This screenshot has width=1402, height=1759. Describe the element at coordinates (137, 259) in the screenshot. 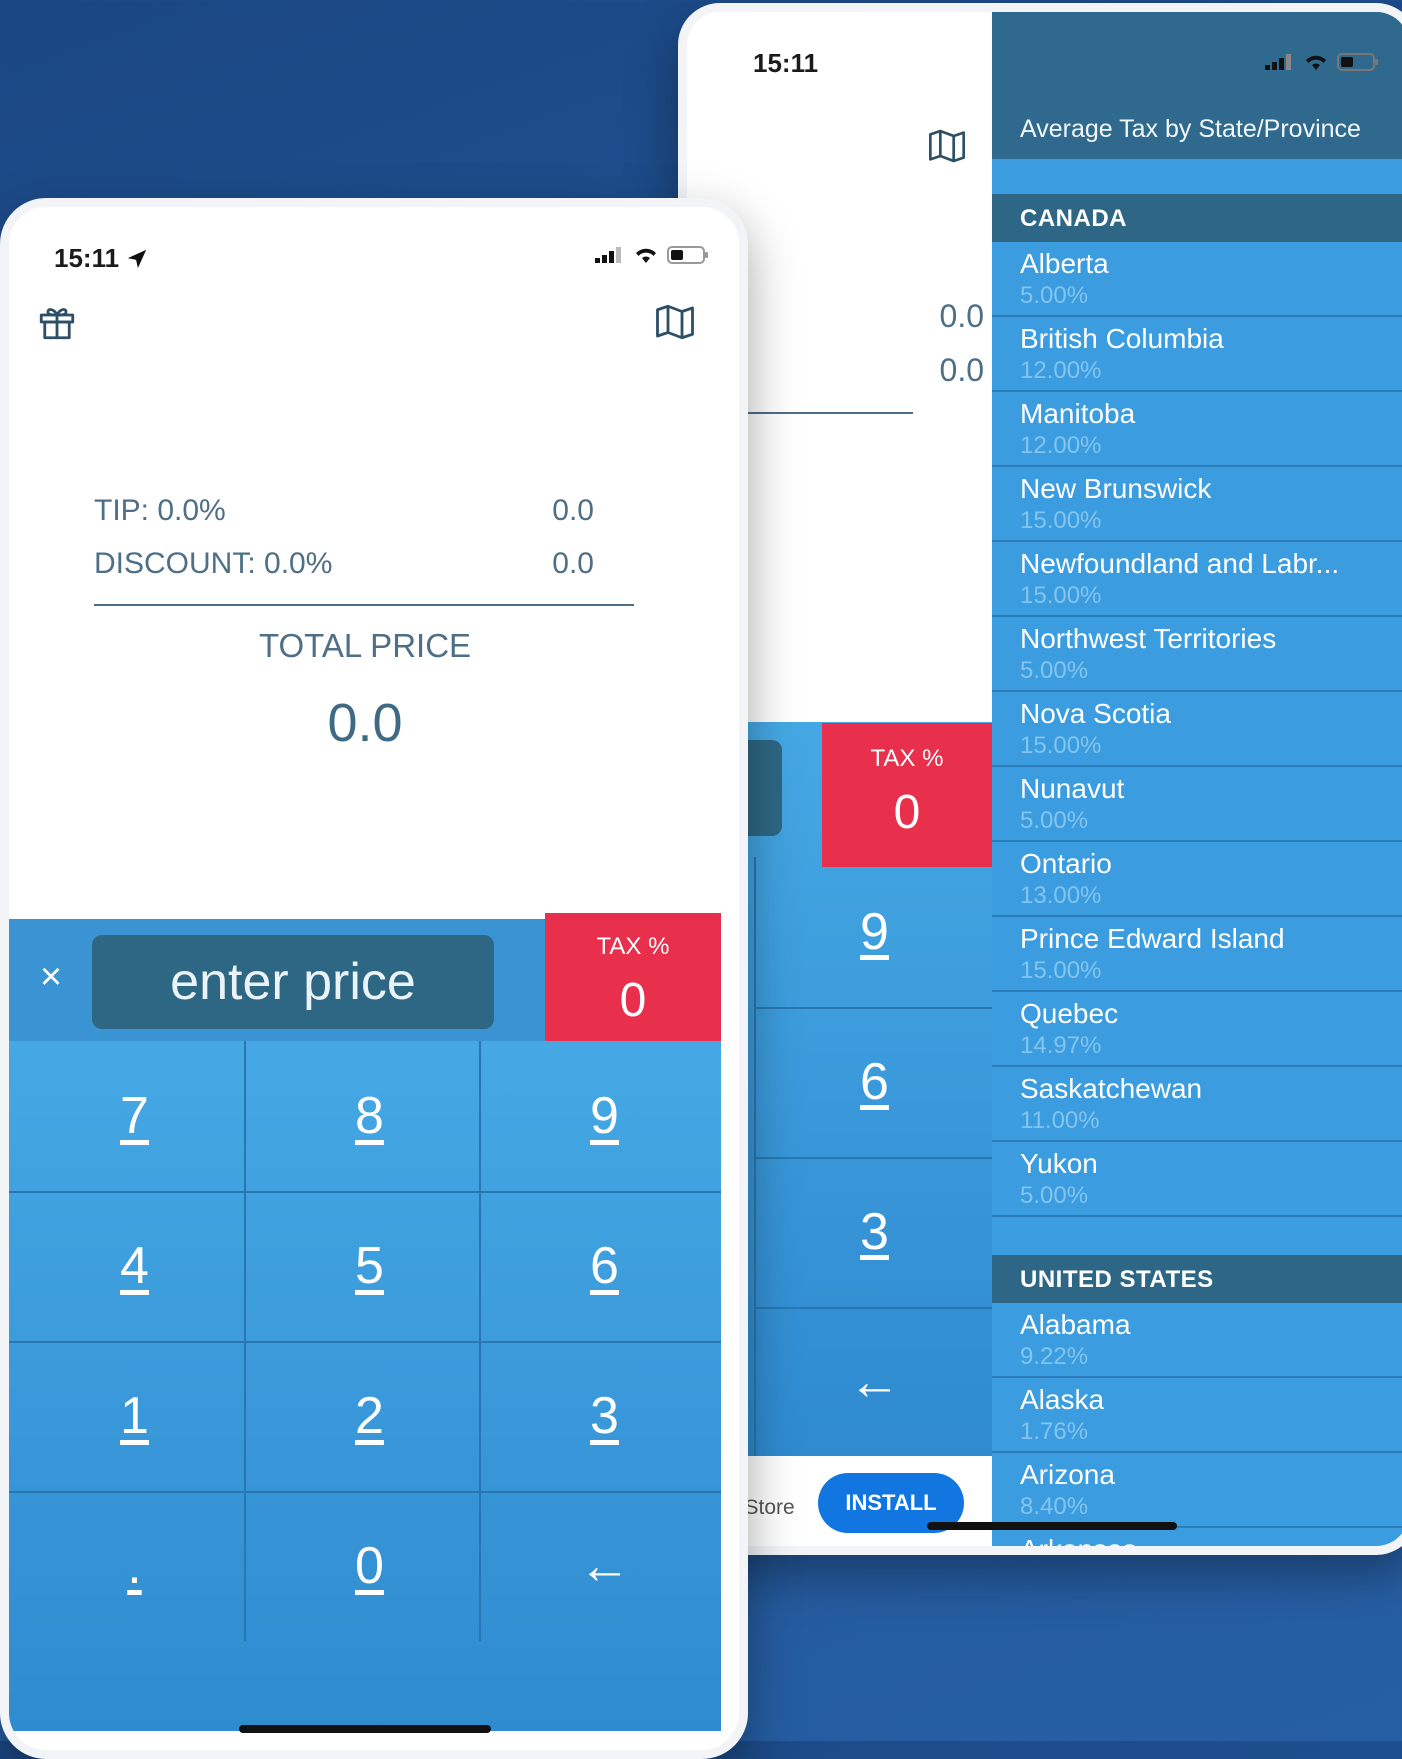

I see `location-arrow-icon` at that location.